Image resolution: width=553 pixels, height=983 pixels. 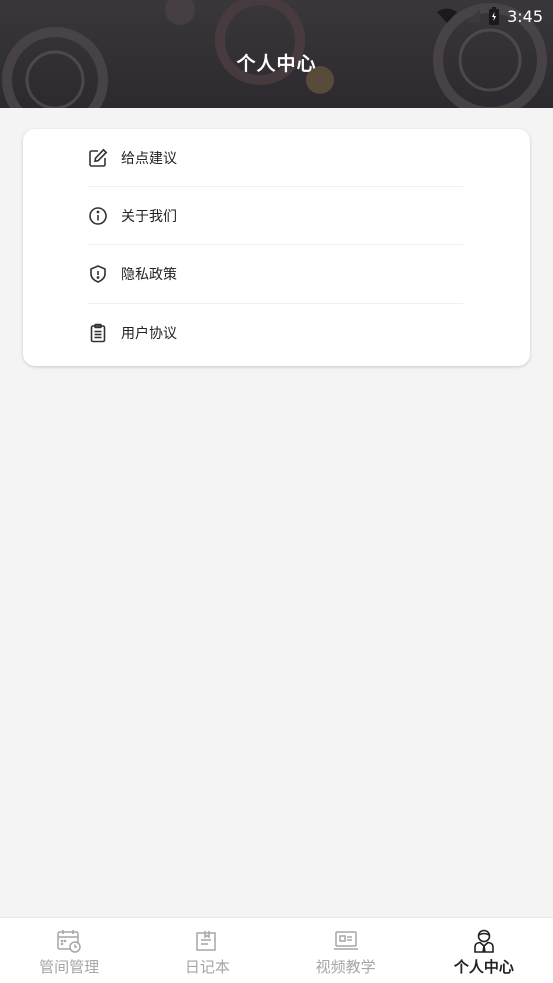 I want to click on tab-label: 个人中心, so click(x=483, y=967).